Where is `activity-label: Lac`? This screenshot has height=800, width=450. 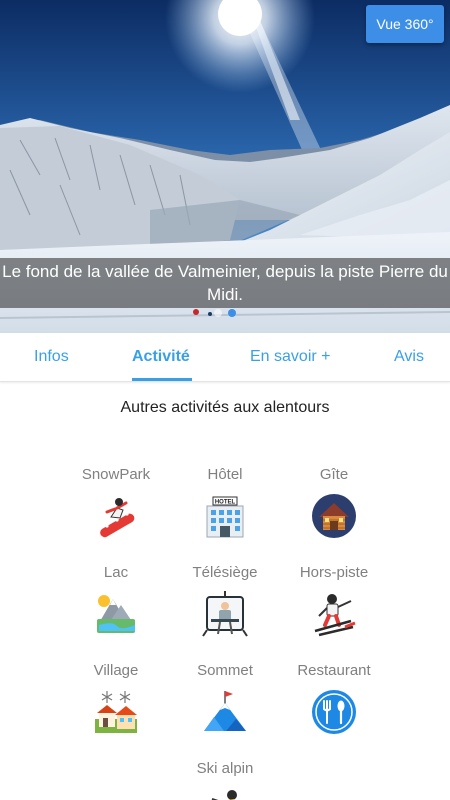 activity-label: Lac is located at coordinates (116, 572).